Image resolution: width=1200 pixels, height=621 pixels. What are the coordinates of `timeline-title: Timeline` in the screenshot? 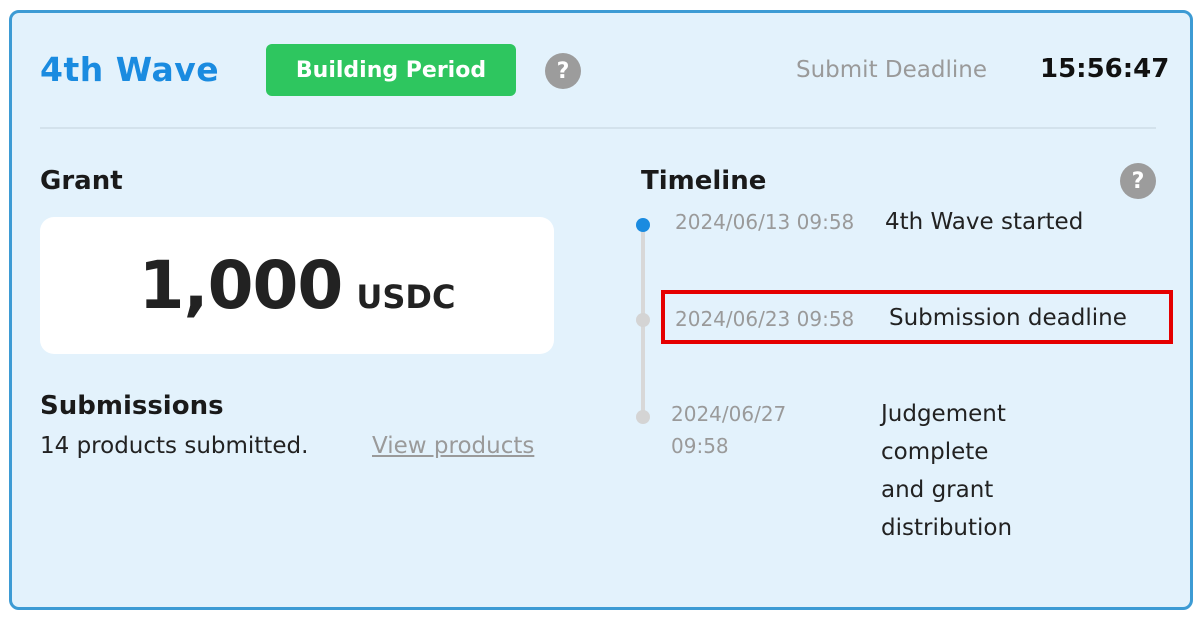 It's located at (704, 181).